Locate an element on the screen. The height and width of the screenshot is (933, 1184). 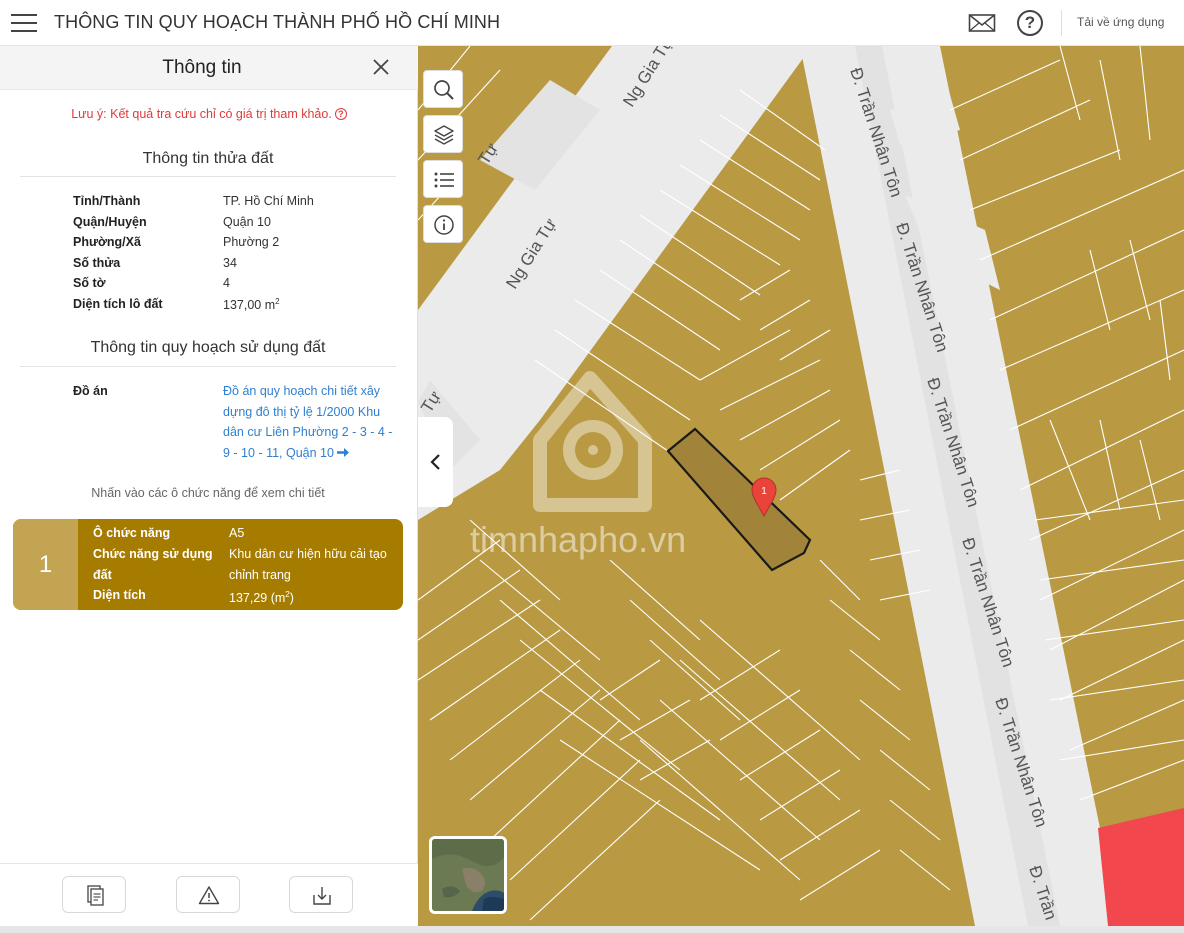
parcel-section-title: Thông tin thửa đất is located at coordinates (208, 158).